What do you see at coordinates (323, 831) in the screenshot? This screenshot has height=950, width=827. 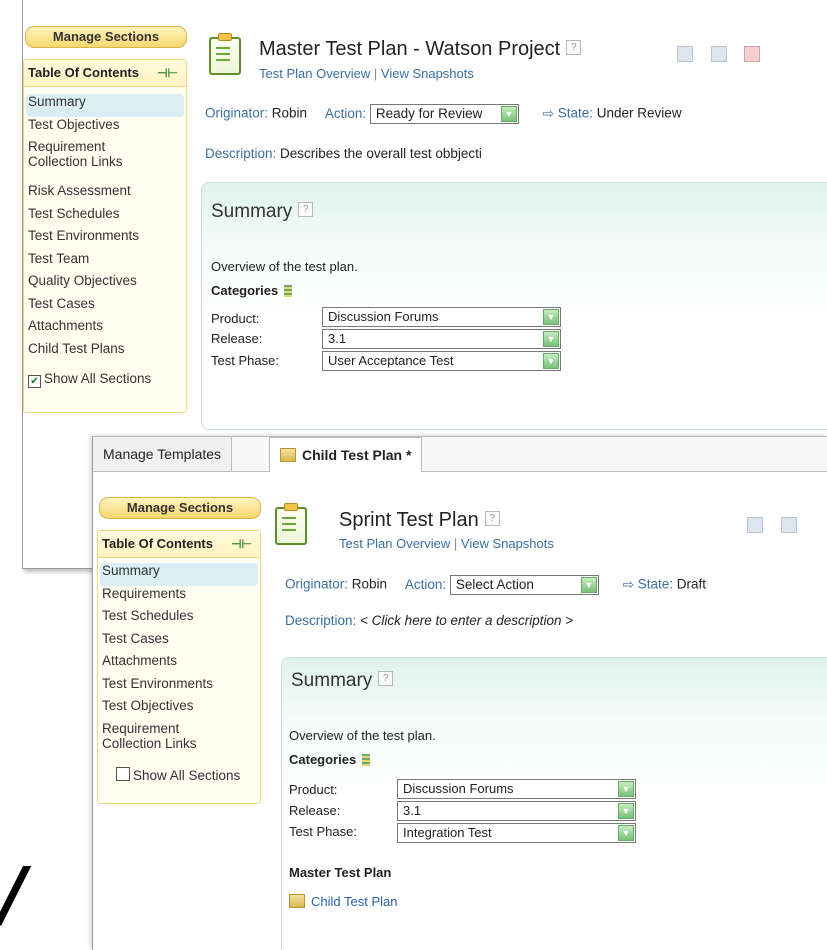 I see `test-phase-label: Test Phase:` at bounding box center [323, 831].